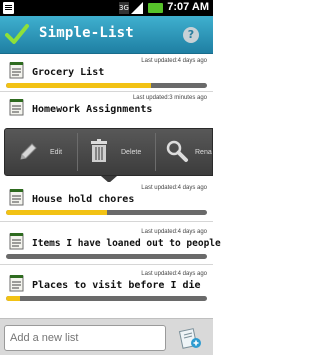 This screenshot has width=320, height=355. I want to click on app-title: Simple-List, so click(86, 33).